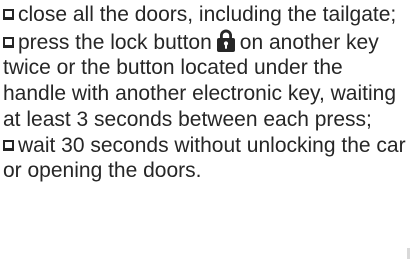 The image size is (410, 259). Describe the element at coordinates (226, 40) in the screenshot. I see `padlock-icon` at that location.